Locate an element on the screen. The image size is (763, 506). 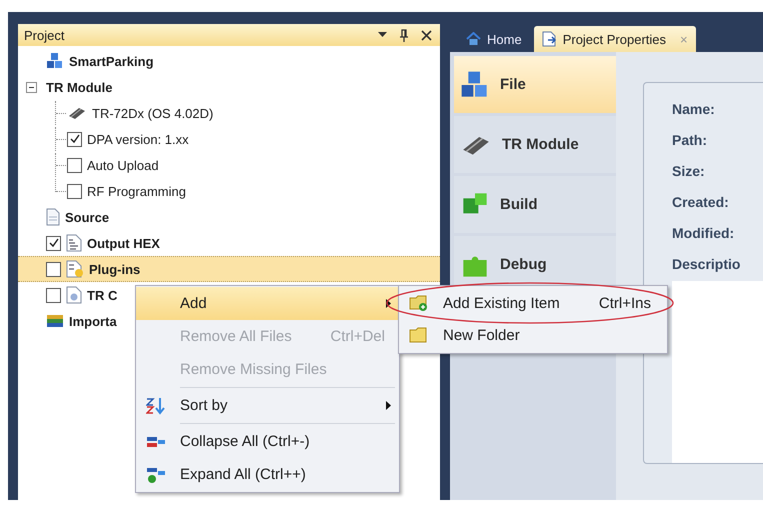
tree-item-label: Auto Upload is located at coordinates (123, 165).